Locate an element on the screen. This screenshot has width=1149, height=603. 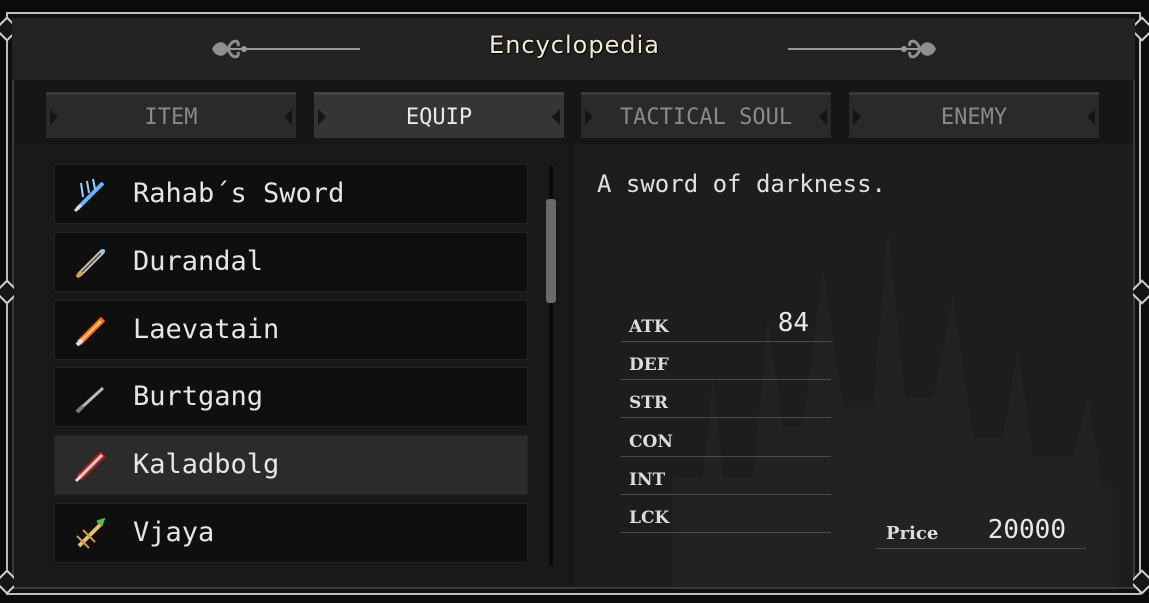
item-label: Vjaya is located at coordinates (174, 532).